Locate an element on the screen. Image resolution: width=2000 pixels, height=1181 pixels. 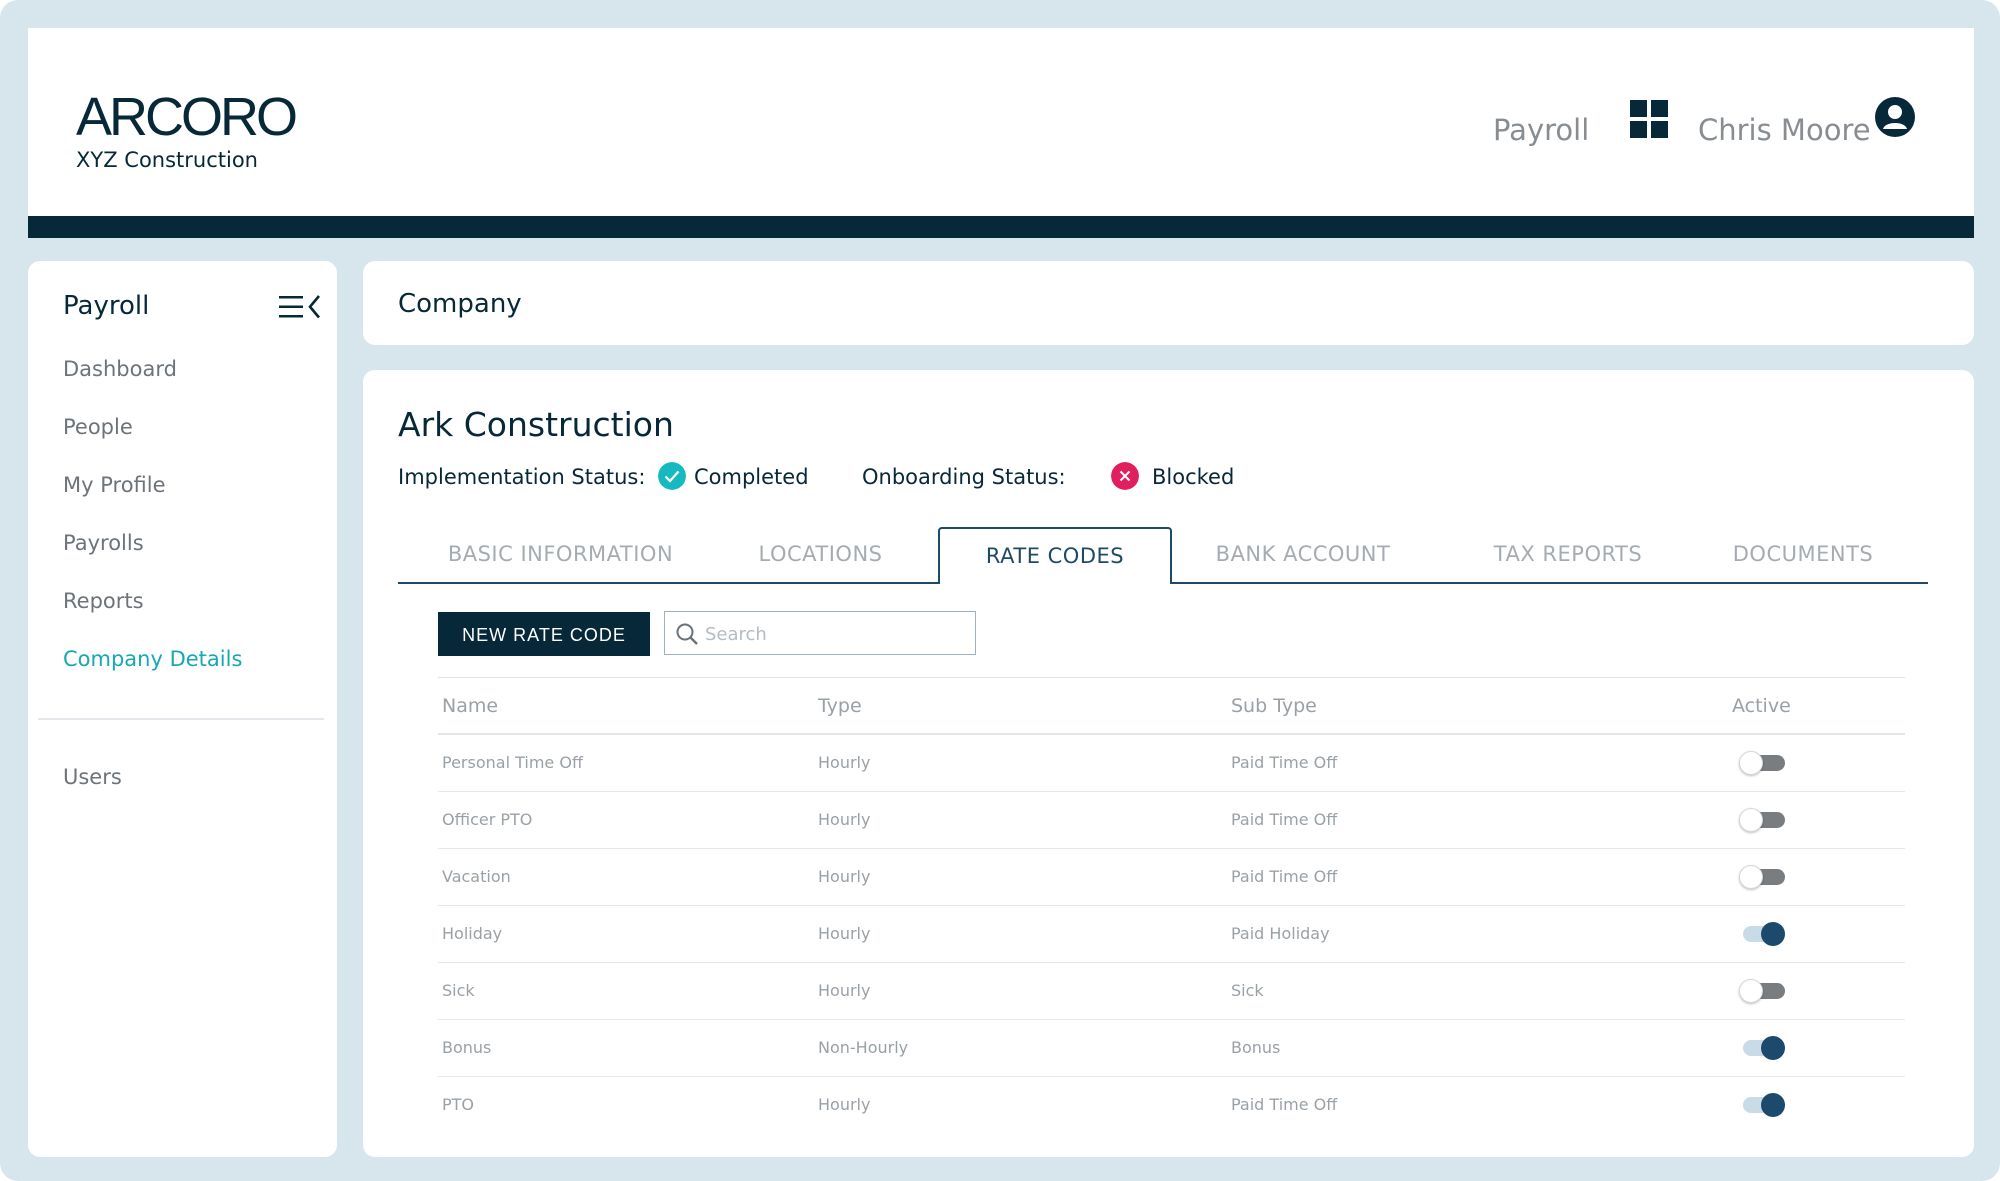
search-input is located at coordinates (835, 634).